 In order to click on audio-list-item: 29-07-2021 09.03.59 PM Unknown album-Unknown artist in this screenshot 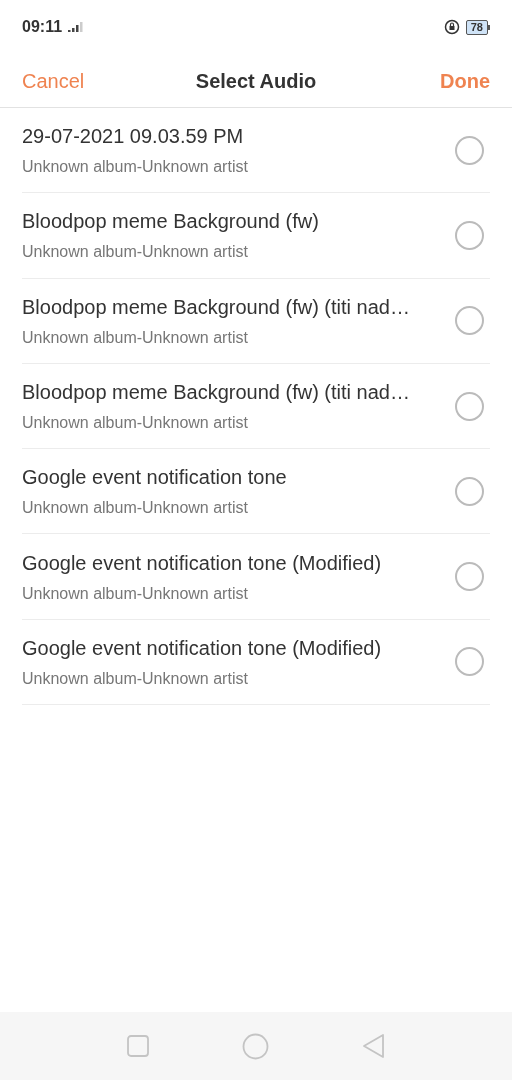, I will do `click(256, 151)`.